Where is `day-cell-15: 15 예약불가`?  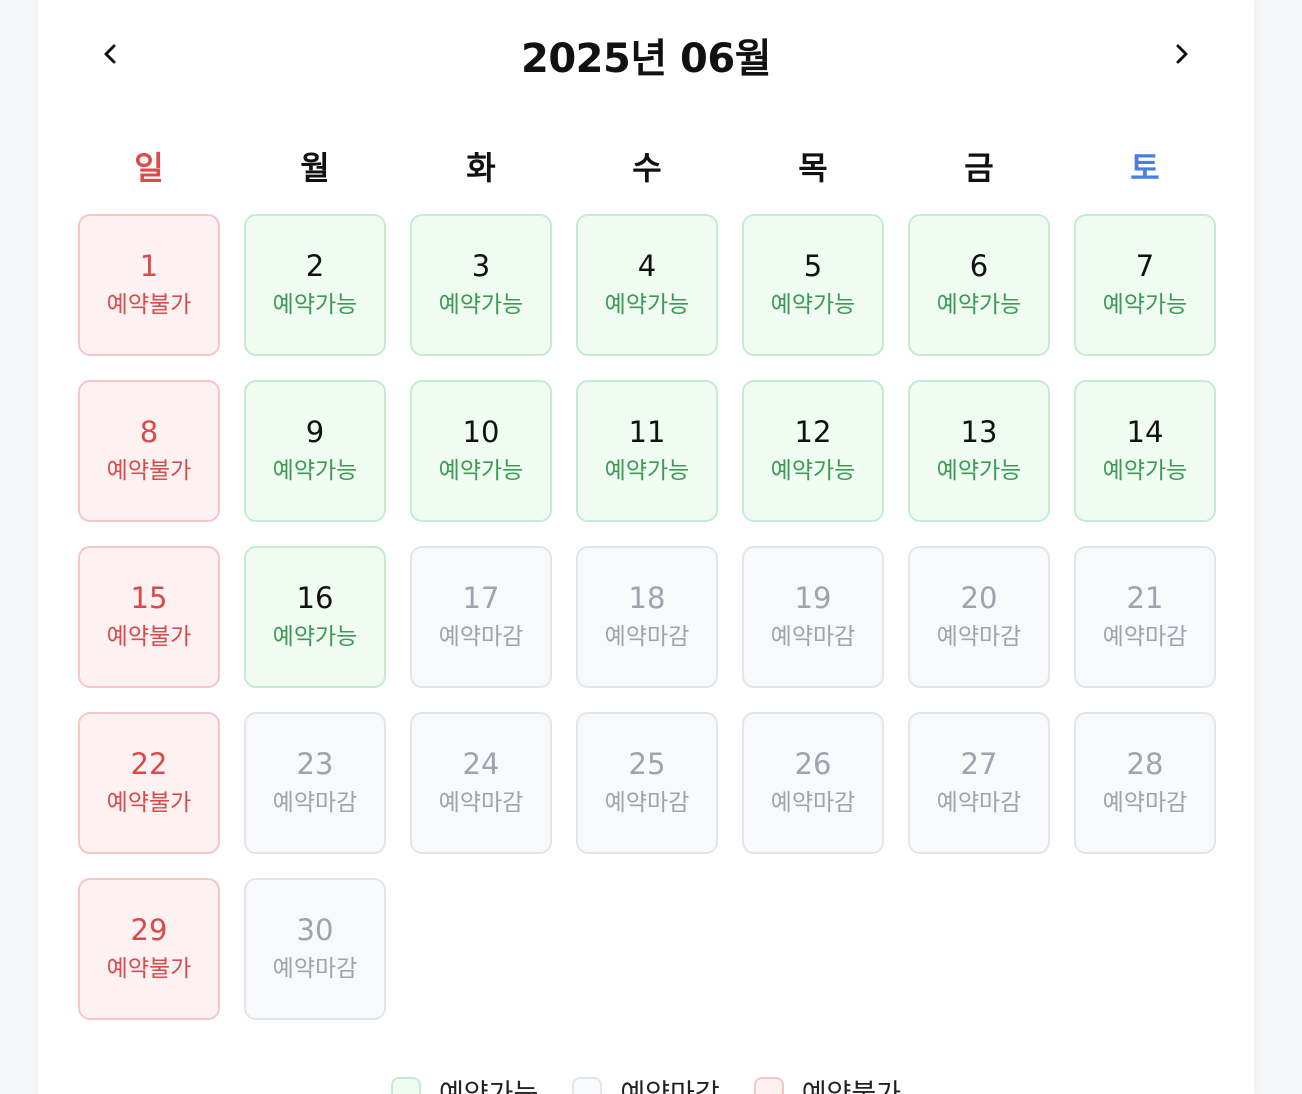 day-cell-15: 15 예약불가 is located at coordinates (149, 617).